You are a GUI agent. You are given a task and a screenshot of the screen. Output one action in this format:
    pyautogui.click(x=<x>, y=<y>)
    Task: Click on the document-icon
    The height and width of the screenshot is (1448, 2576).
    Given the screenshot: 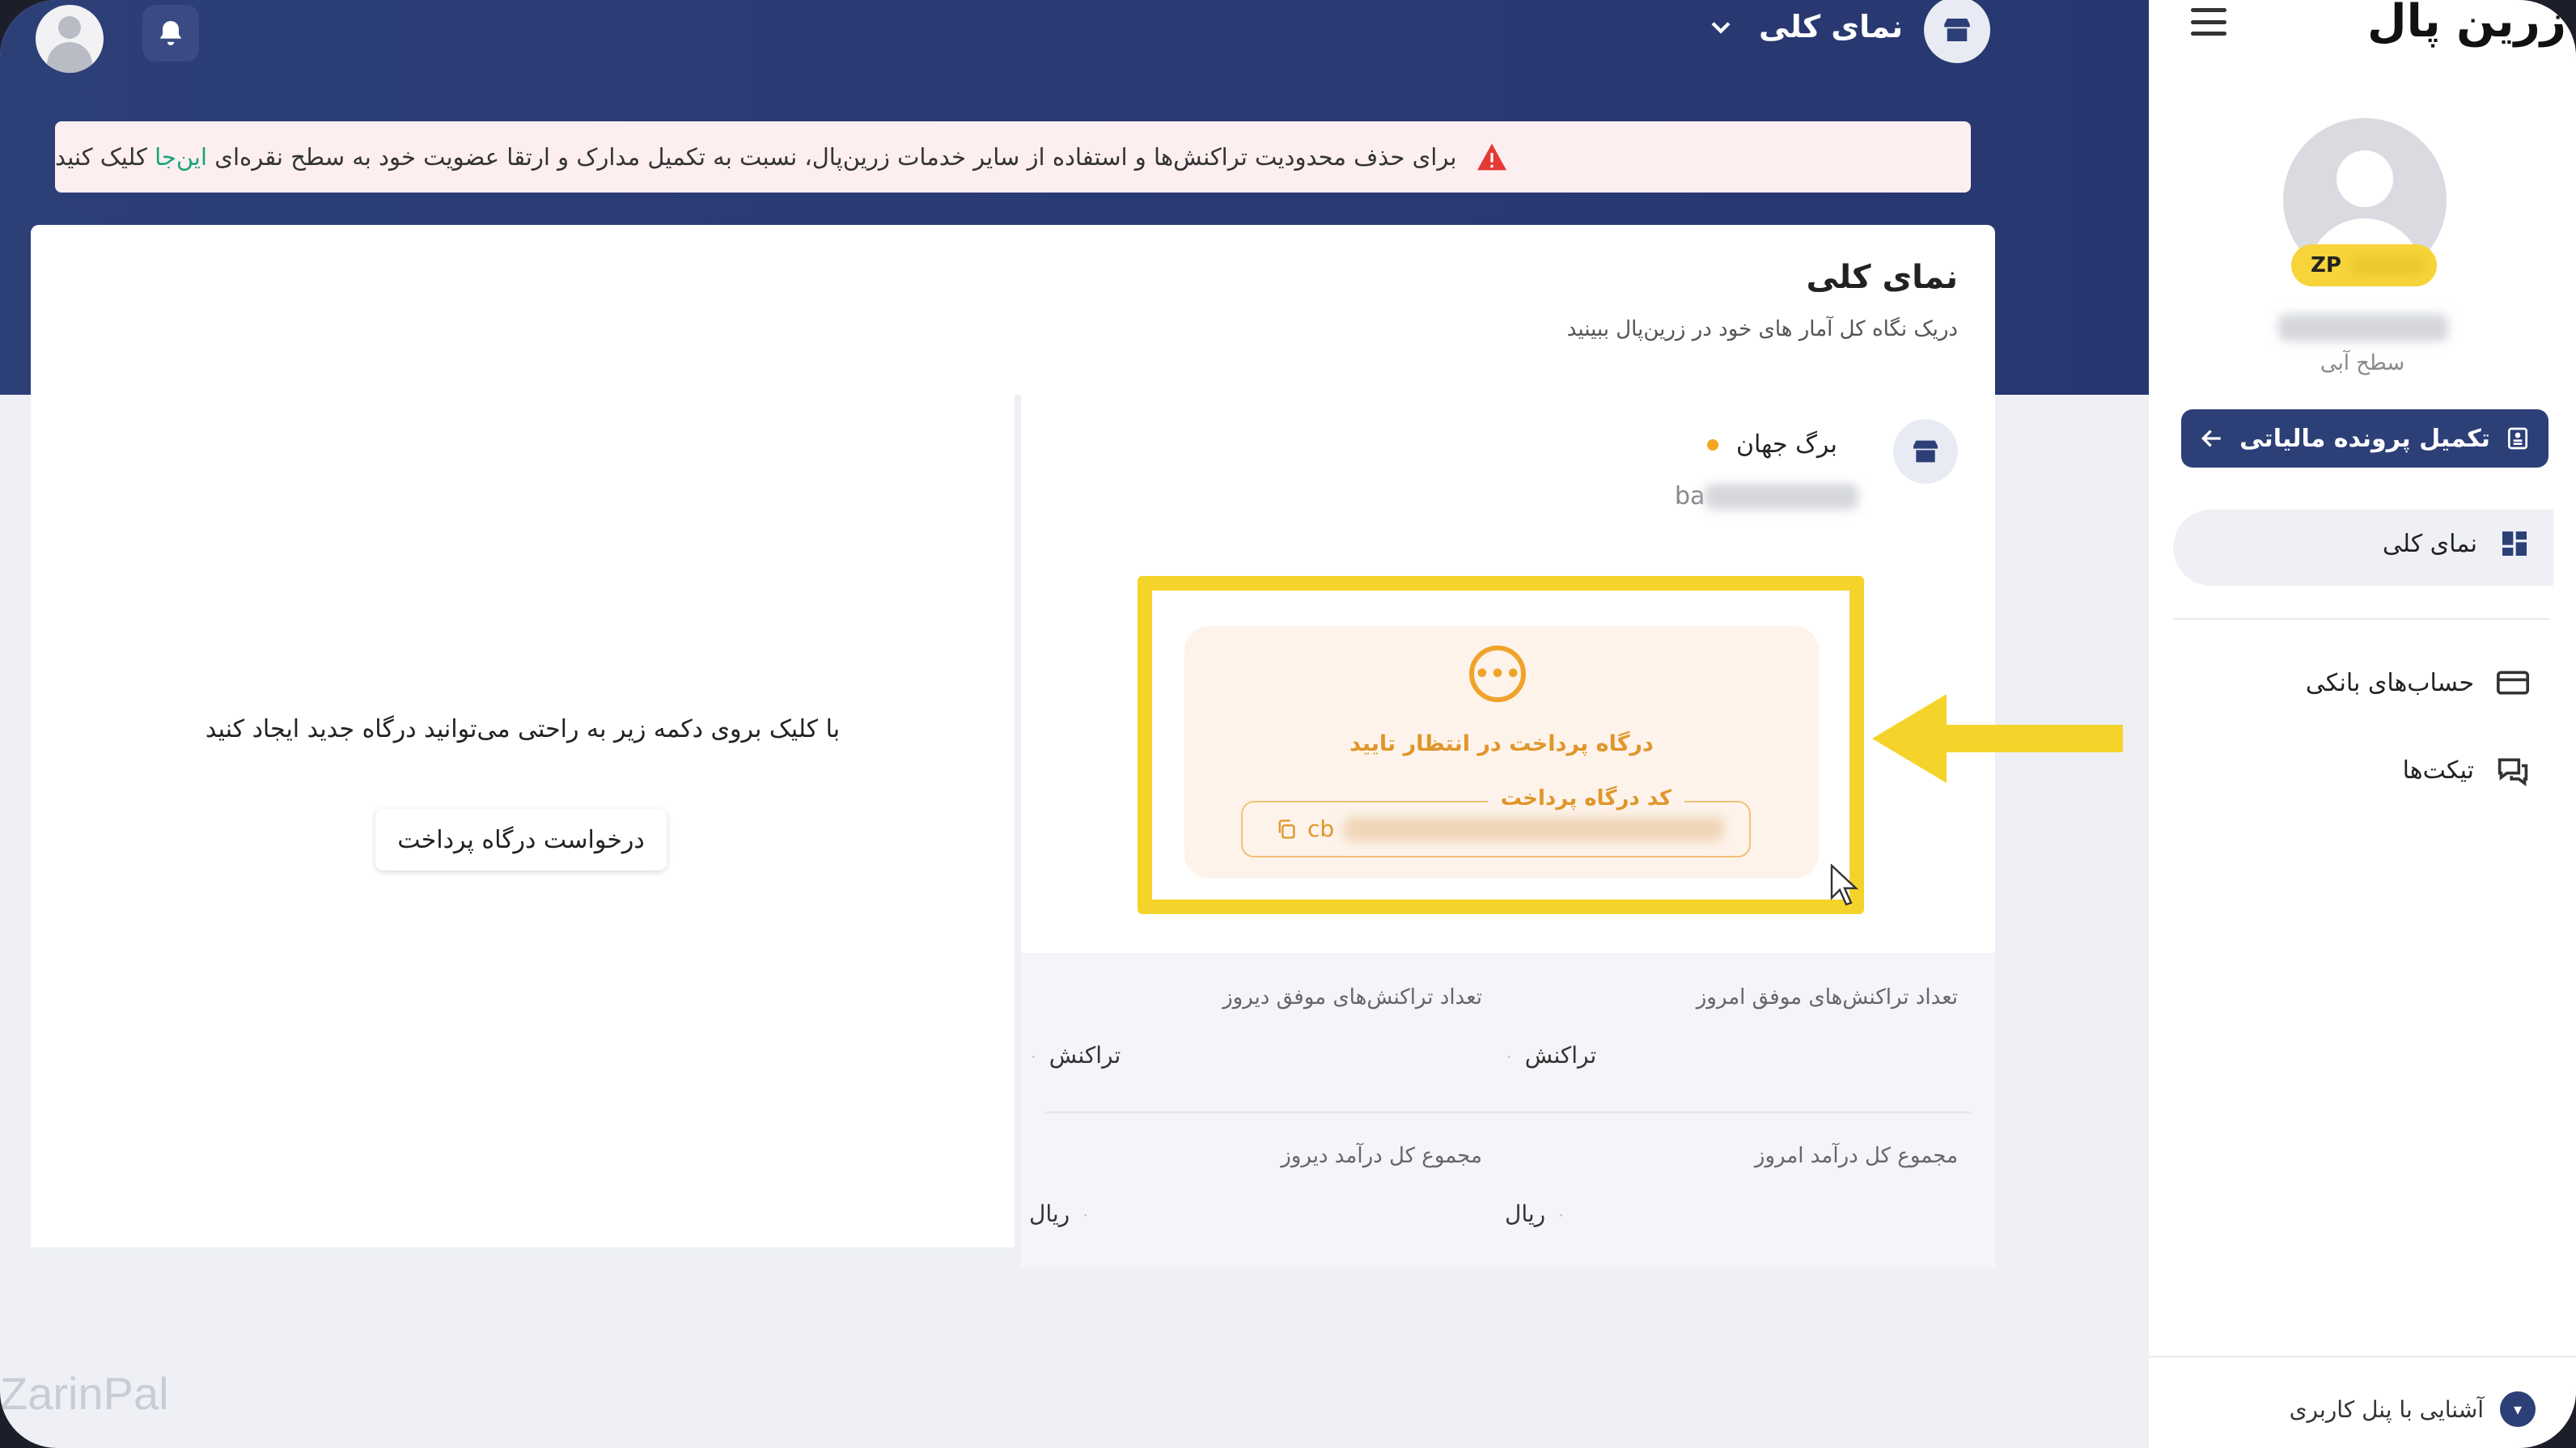 What is the action you would take?
    pyautogui.click(x=2517, y=439)
    